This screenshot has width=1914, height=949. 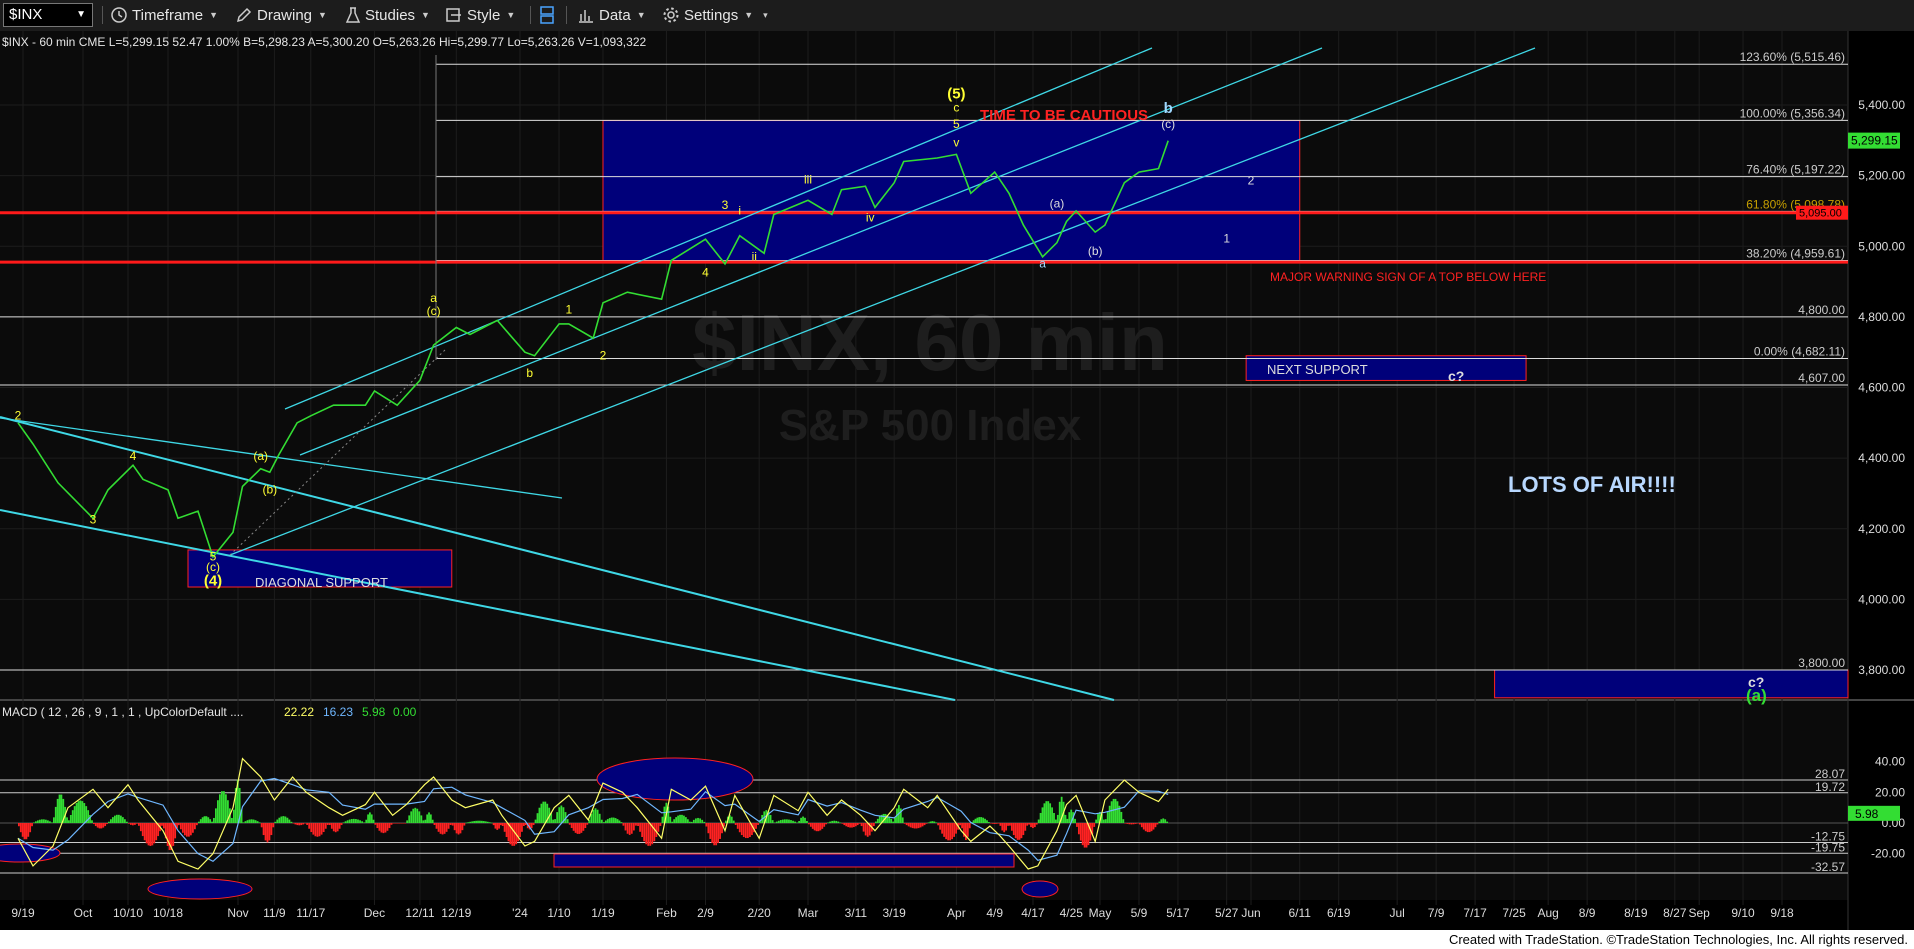 What do you see at coordinates (994, 913) in the screenshot?
I see `time-axis-tick: 4/9` at bounding box center [994, 913].